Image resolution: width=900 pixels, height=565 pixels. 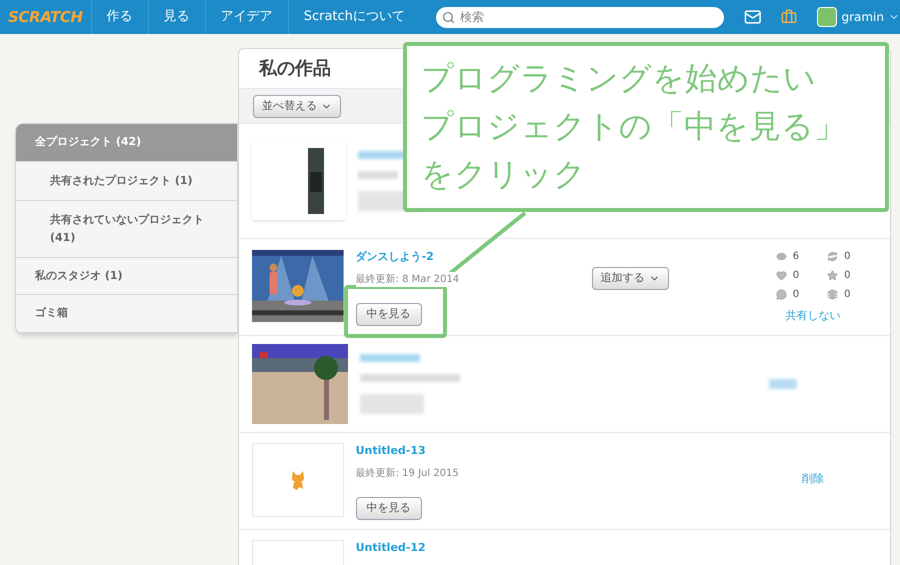 What do you see at coordinates (580, 17) in the screenshot?
I see `search-field: 検索` at bounding box center [580, 17].